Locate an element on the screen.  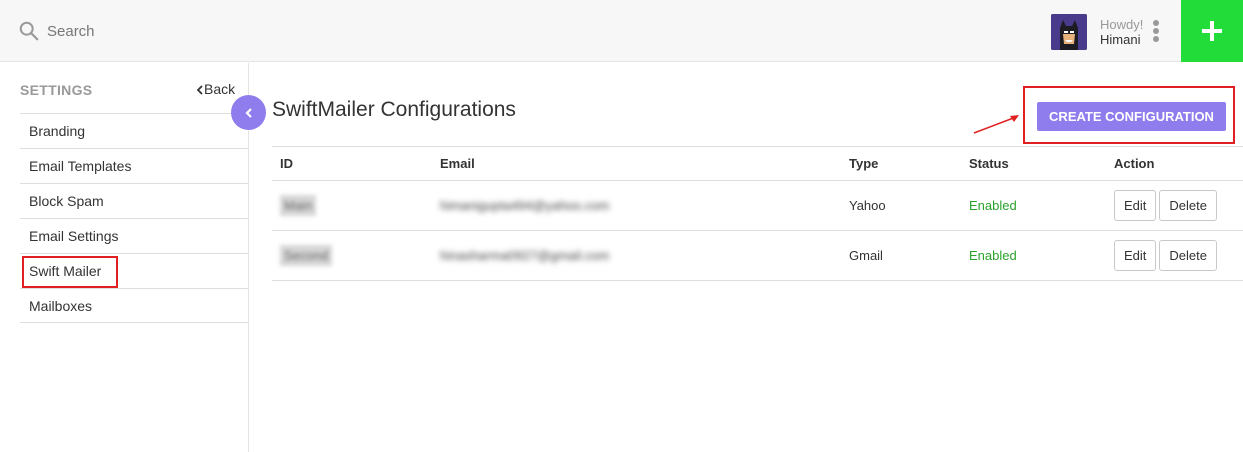
search-input is located at coordinates (197, 31).